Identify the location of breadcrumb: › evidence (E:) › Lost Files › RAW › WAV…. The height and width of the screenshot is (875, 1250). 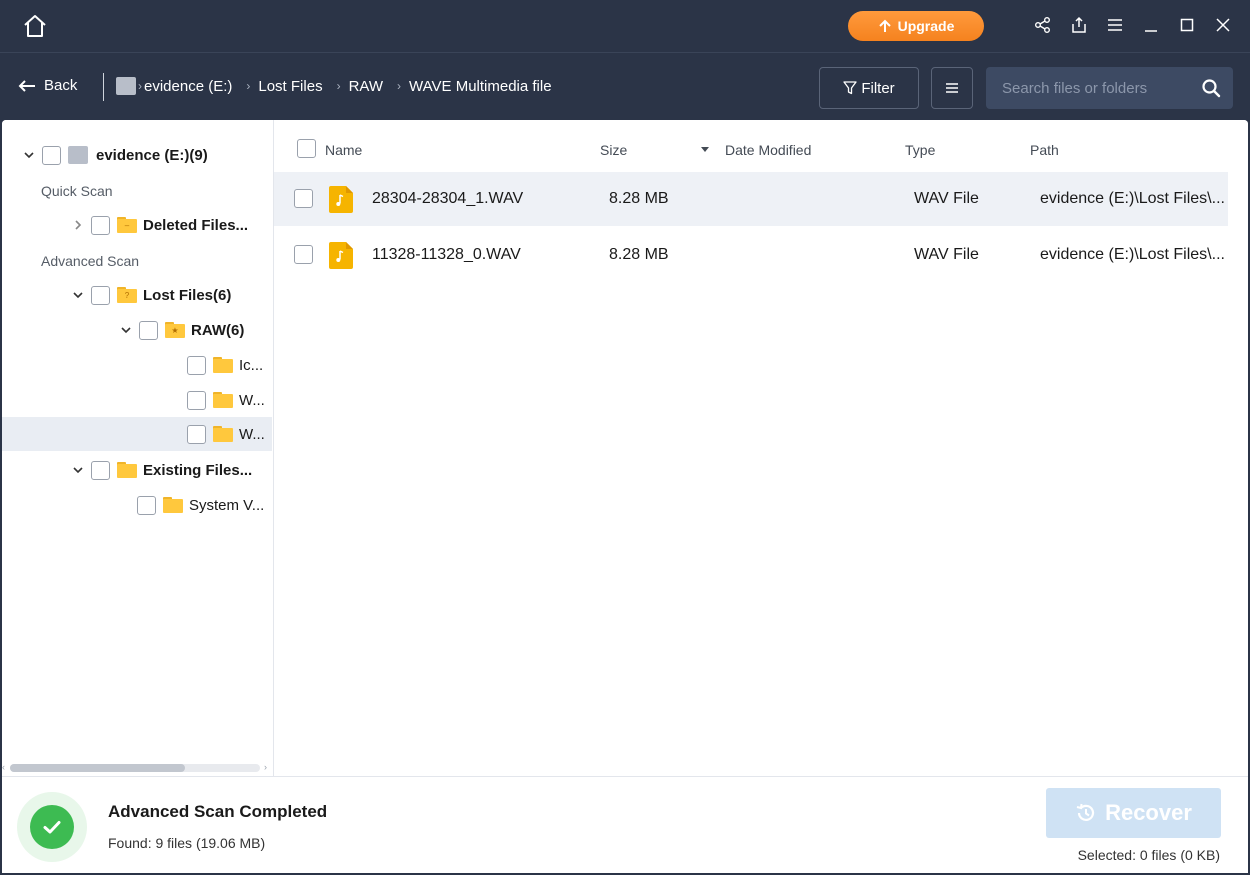
(334, 86).